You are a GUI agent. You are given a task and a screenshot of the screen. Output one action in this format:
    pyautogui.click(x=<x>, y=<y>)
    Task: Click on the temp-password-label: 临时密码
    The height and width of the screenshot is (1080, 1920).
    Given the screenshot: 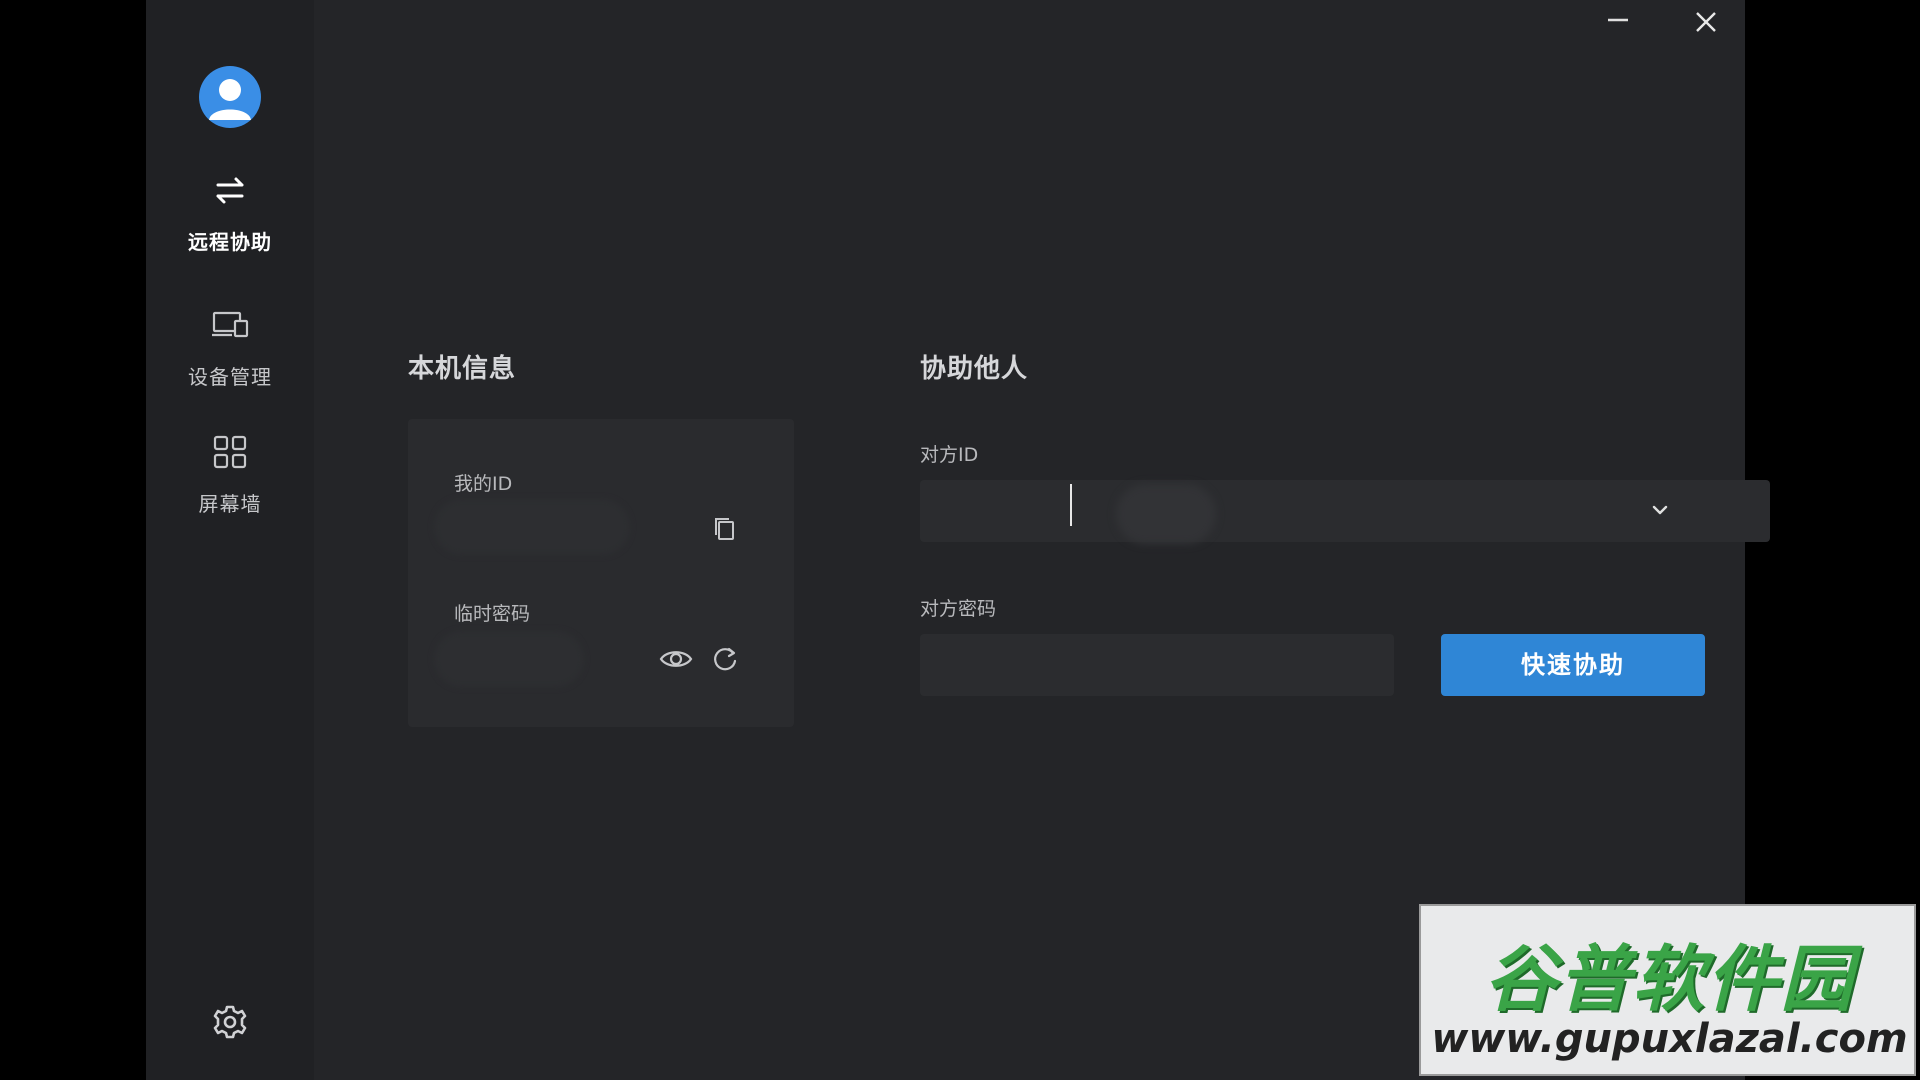 What is the action you would take?
    pyautogui.click(x=492, y=614)
    